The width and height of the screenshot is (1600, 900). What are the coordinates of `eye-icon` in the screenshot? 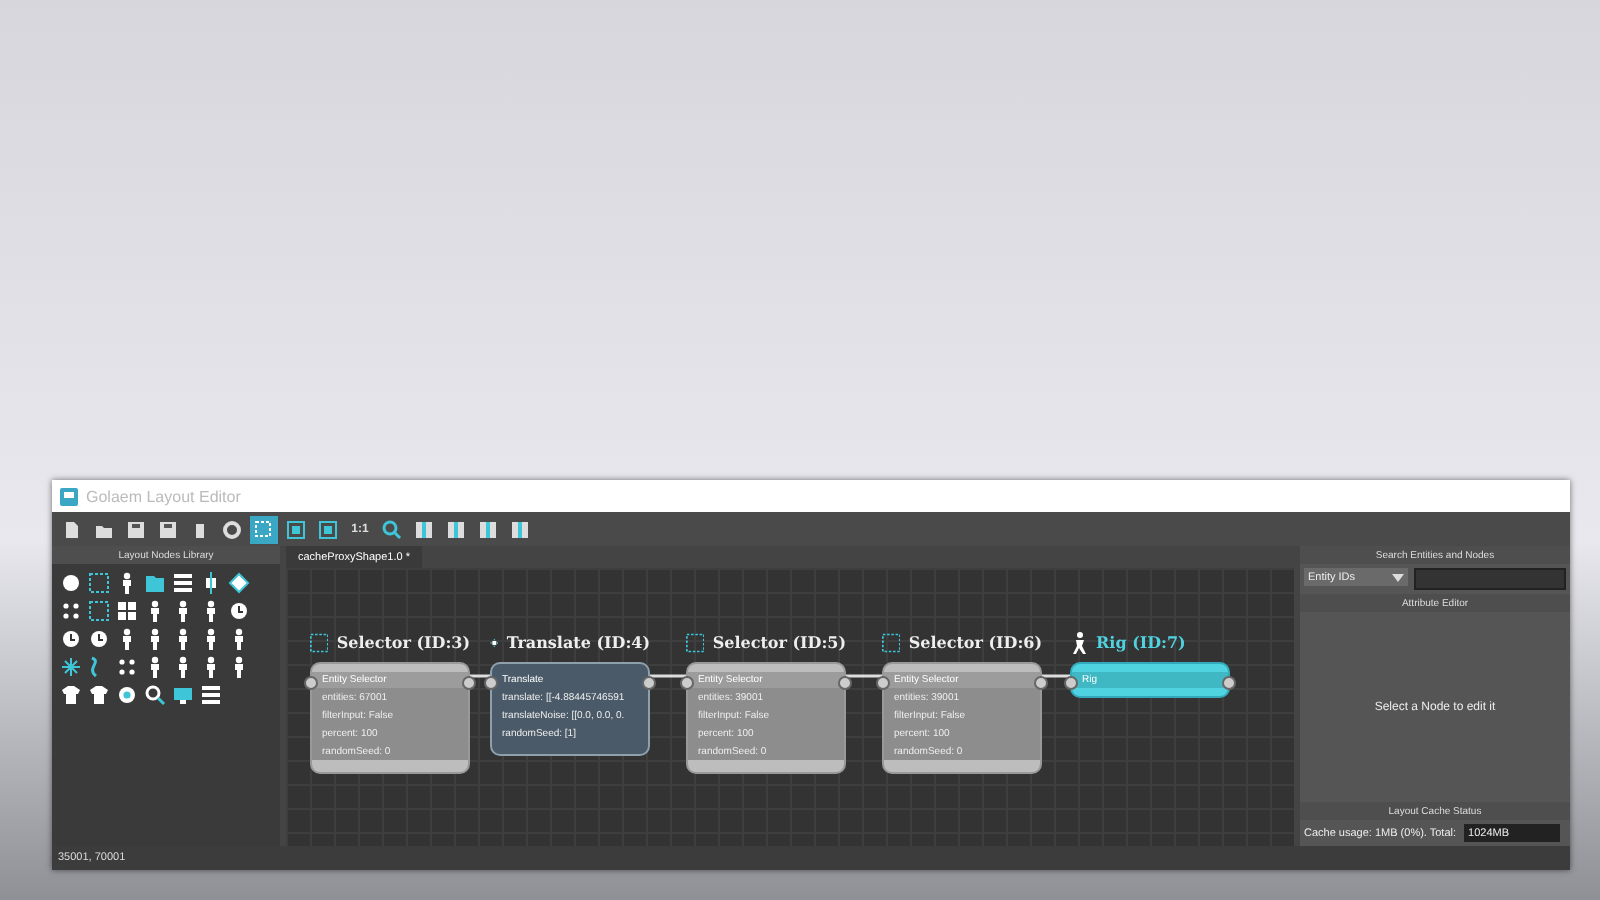 It's located at (127, 695).